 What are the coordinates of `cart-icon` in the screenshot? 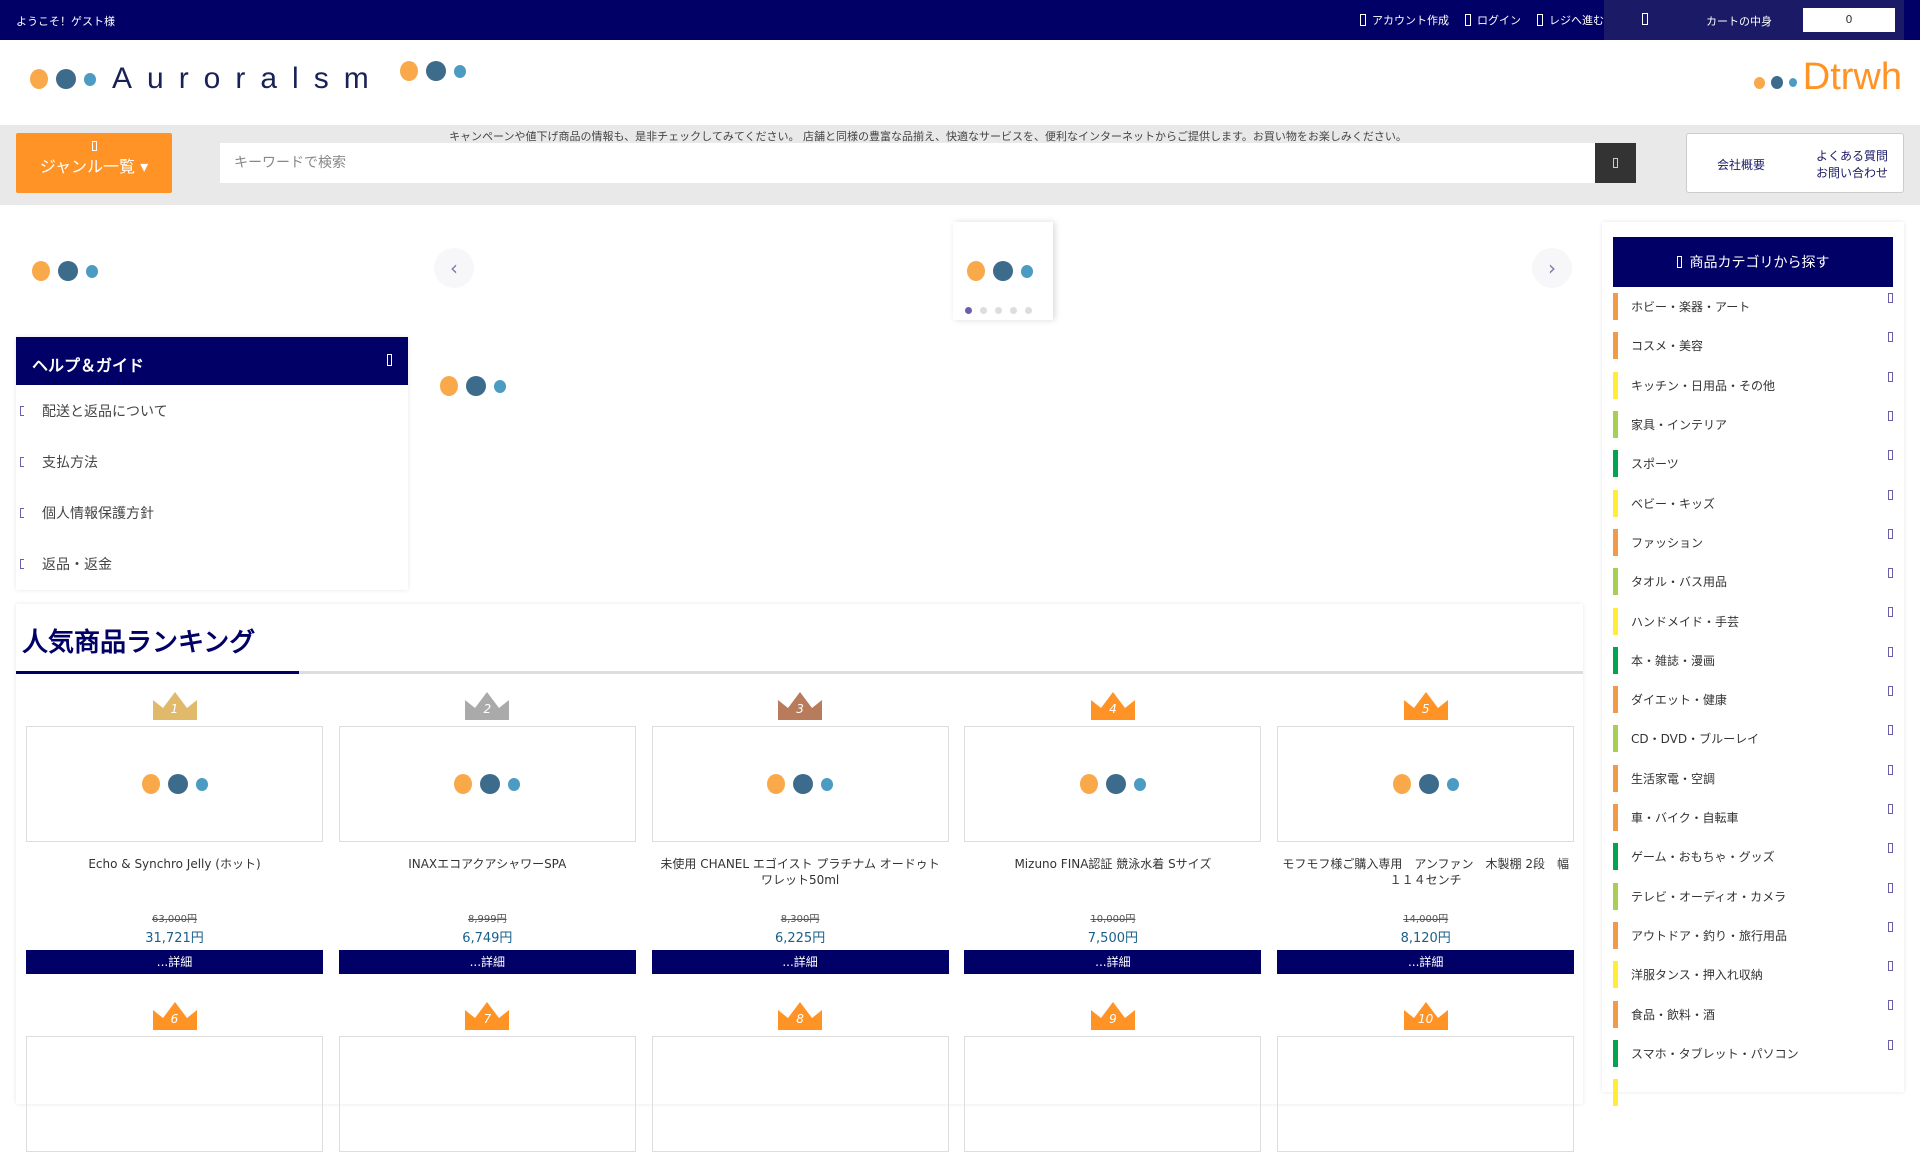 It's located at (1645, 19).